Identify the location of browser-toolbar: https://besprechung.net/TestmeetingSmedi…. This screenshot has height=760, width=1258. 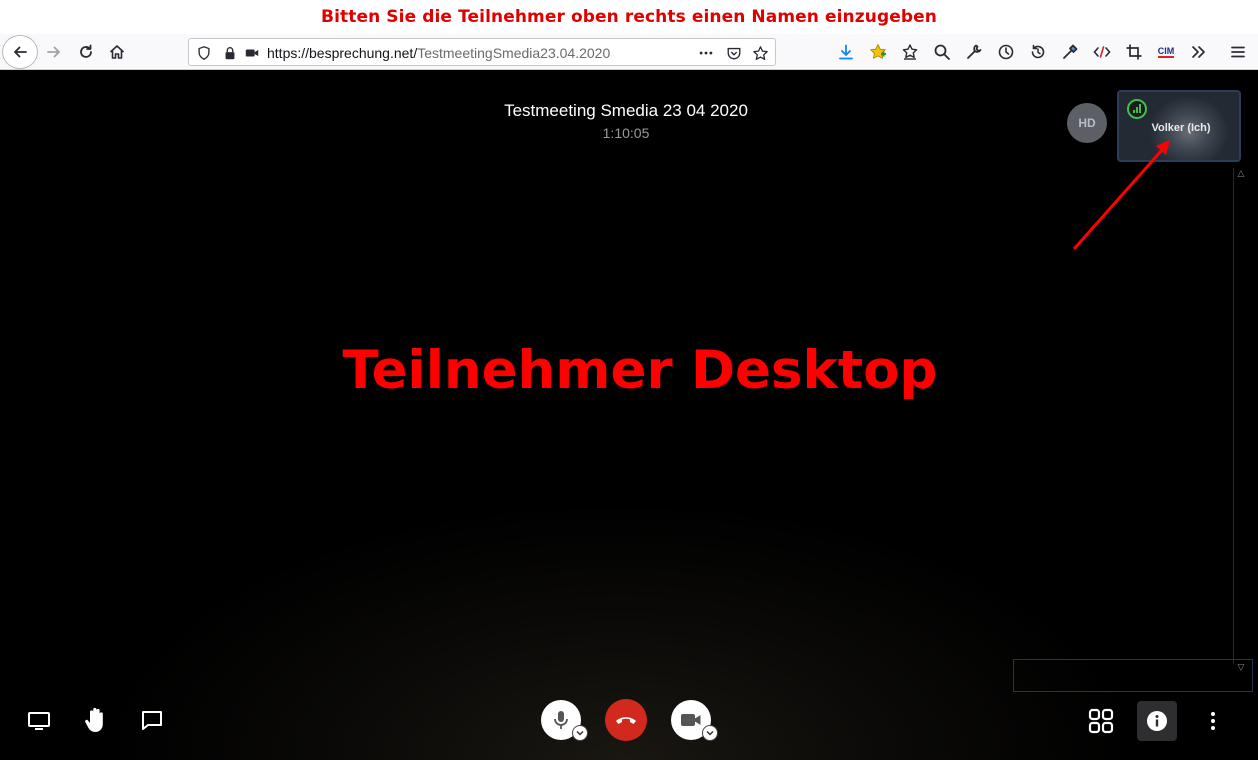
(629, 52).